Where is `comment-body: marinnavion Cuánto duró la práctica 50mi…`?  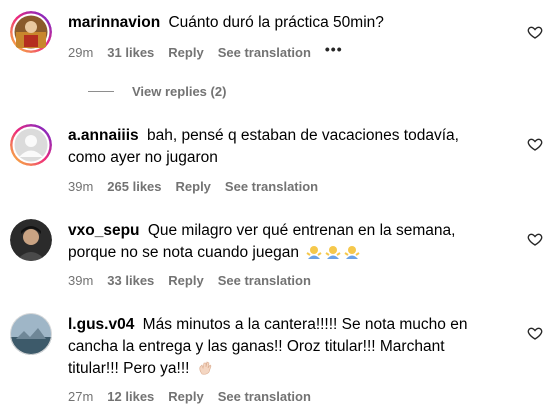
comment-body: marinnavion Cuánto duró la práctica 50mi… is located at coordinates (283, 23).